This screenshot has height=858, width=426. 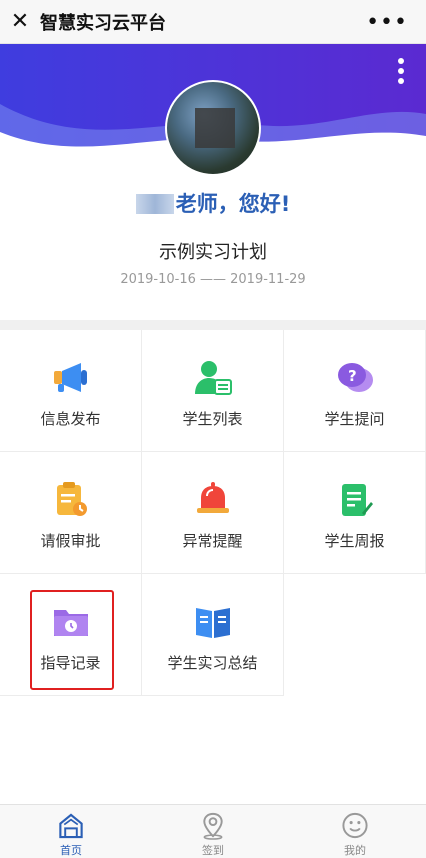 What do you see at coordinates (213, 826) in the screenshot?
I see `location-pin-icon` at bounding box center [213, 826].